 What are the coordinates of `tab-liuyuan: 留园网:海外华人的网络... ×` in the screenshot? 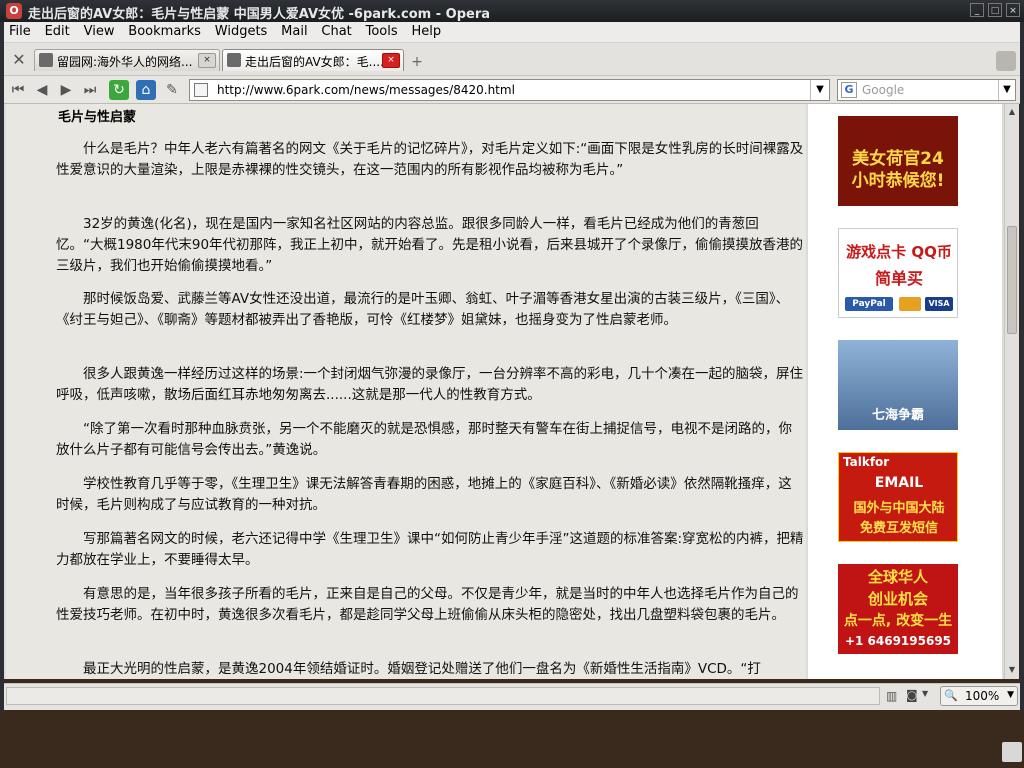 It's located at (127, 60).